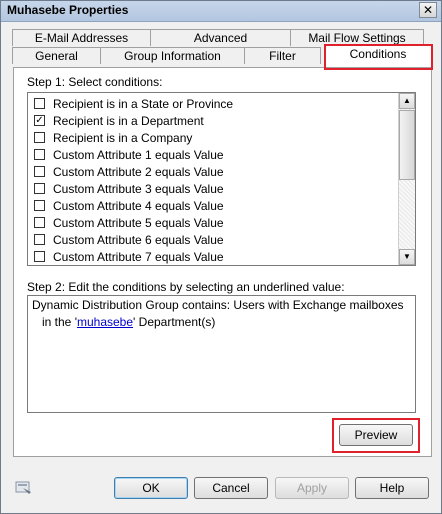 The width and height of the screenshot is (442, 514). Describe the element at coordinates (138, 155) in the screenshot. I see `item-label: Custom Attribute 1 equals Value` at that location.